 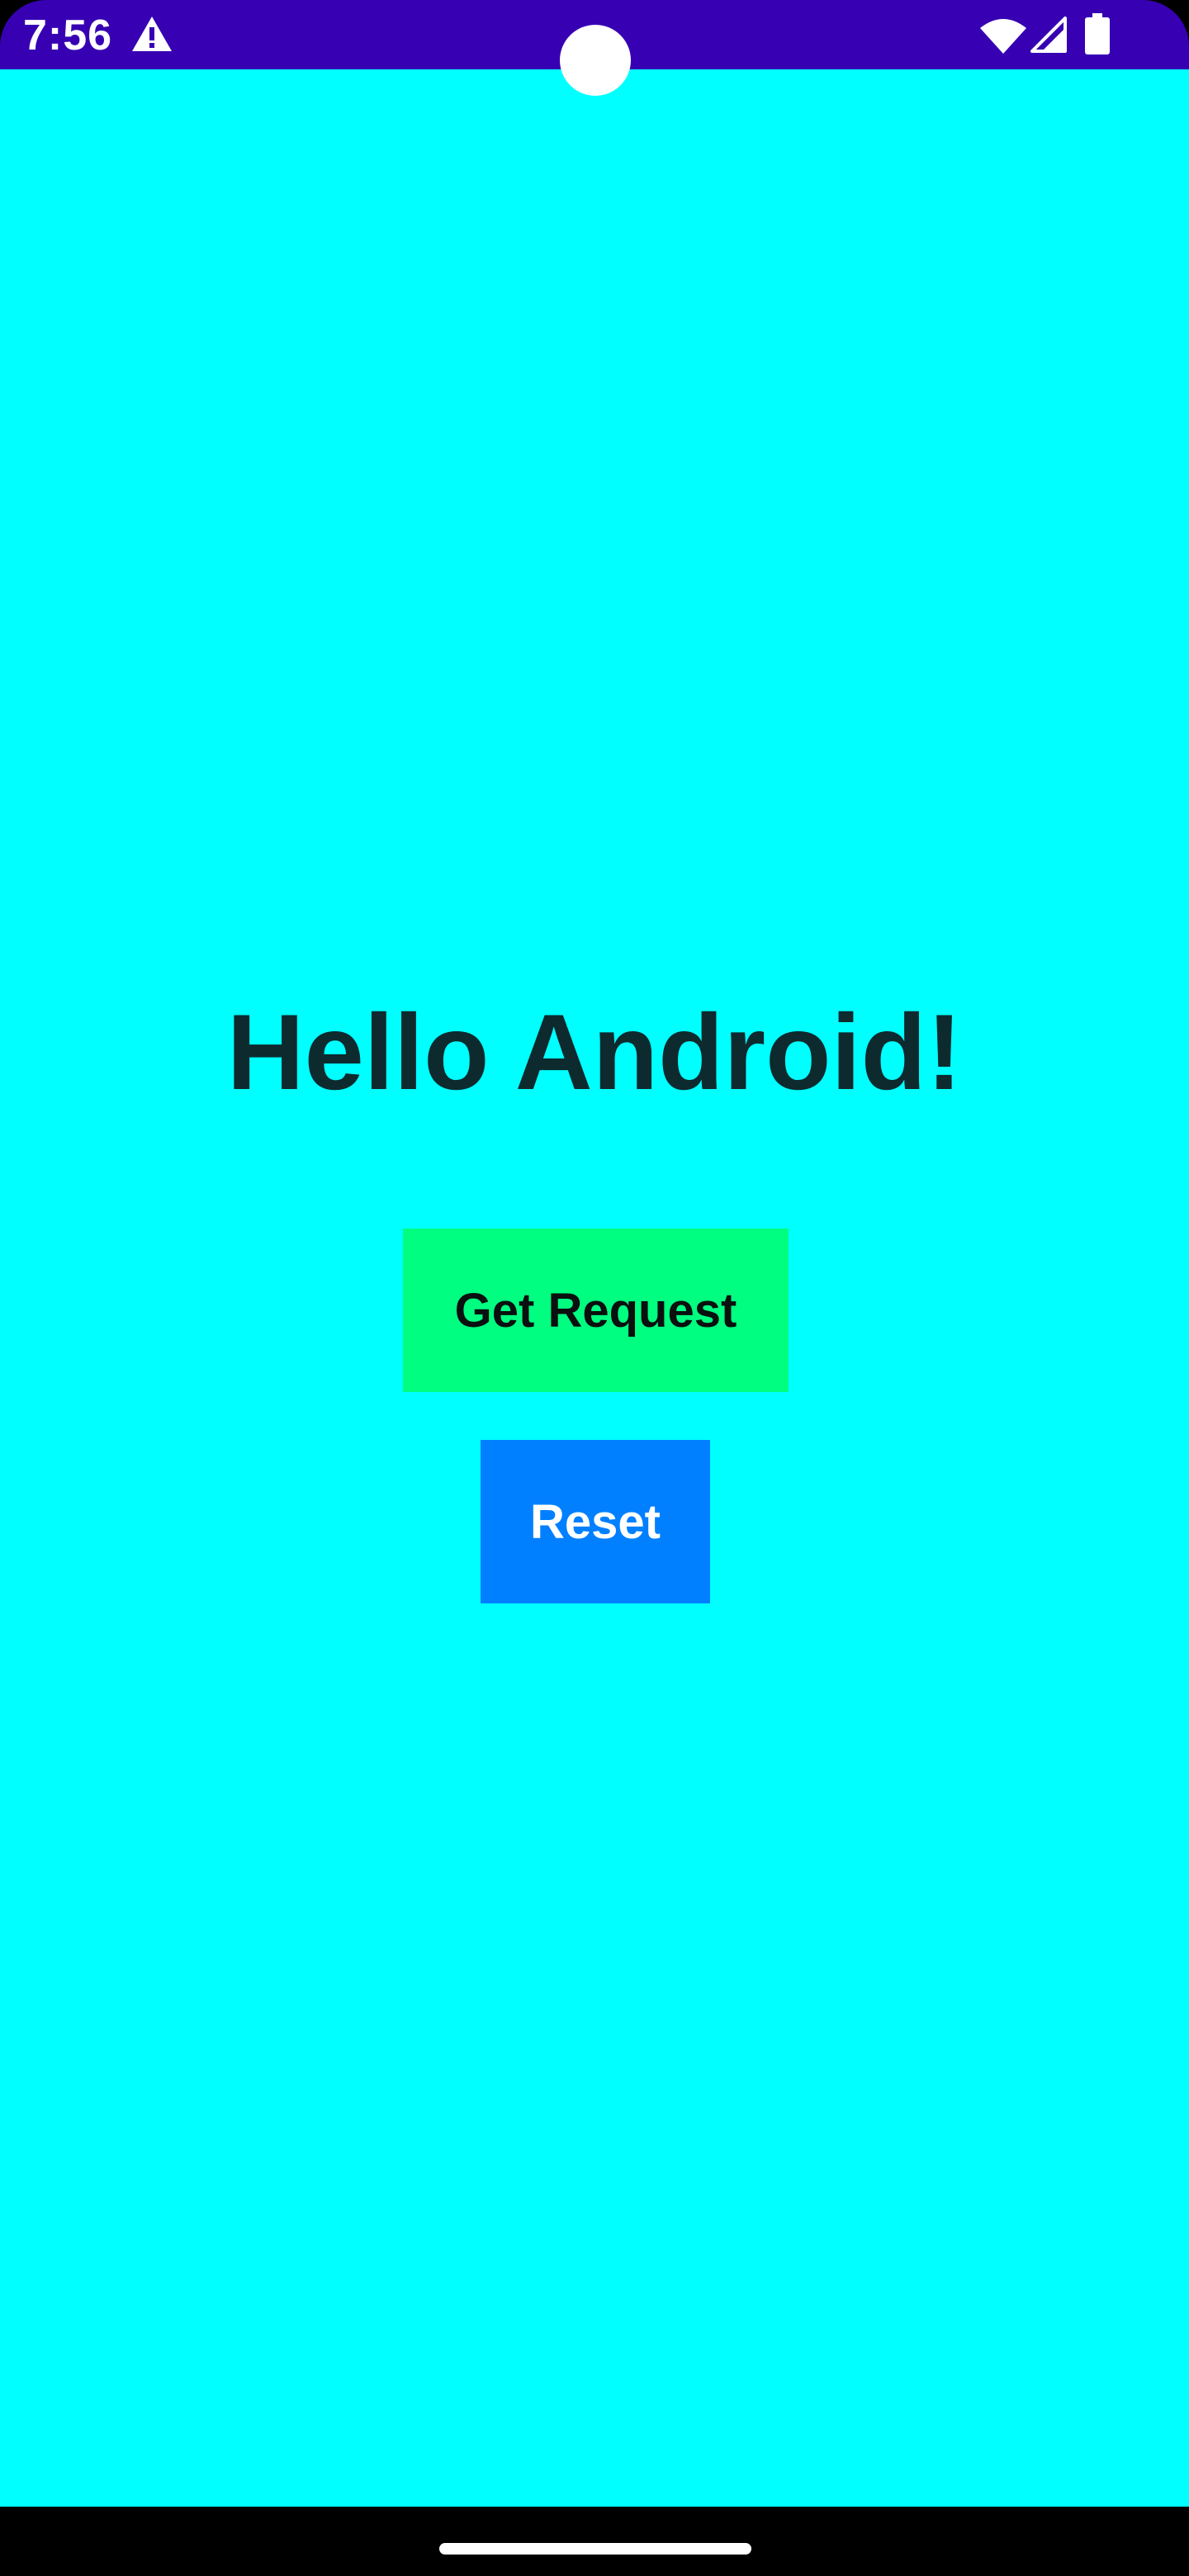 What do you see at coordinates (595, 60) in the screenshot?
I see `camera-cutout` at bounding box center [595, 60].